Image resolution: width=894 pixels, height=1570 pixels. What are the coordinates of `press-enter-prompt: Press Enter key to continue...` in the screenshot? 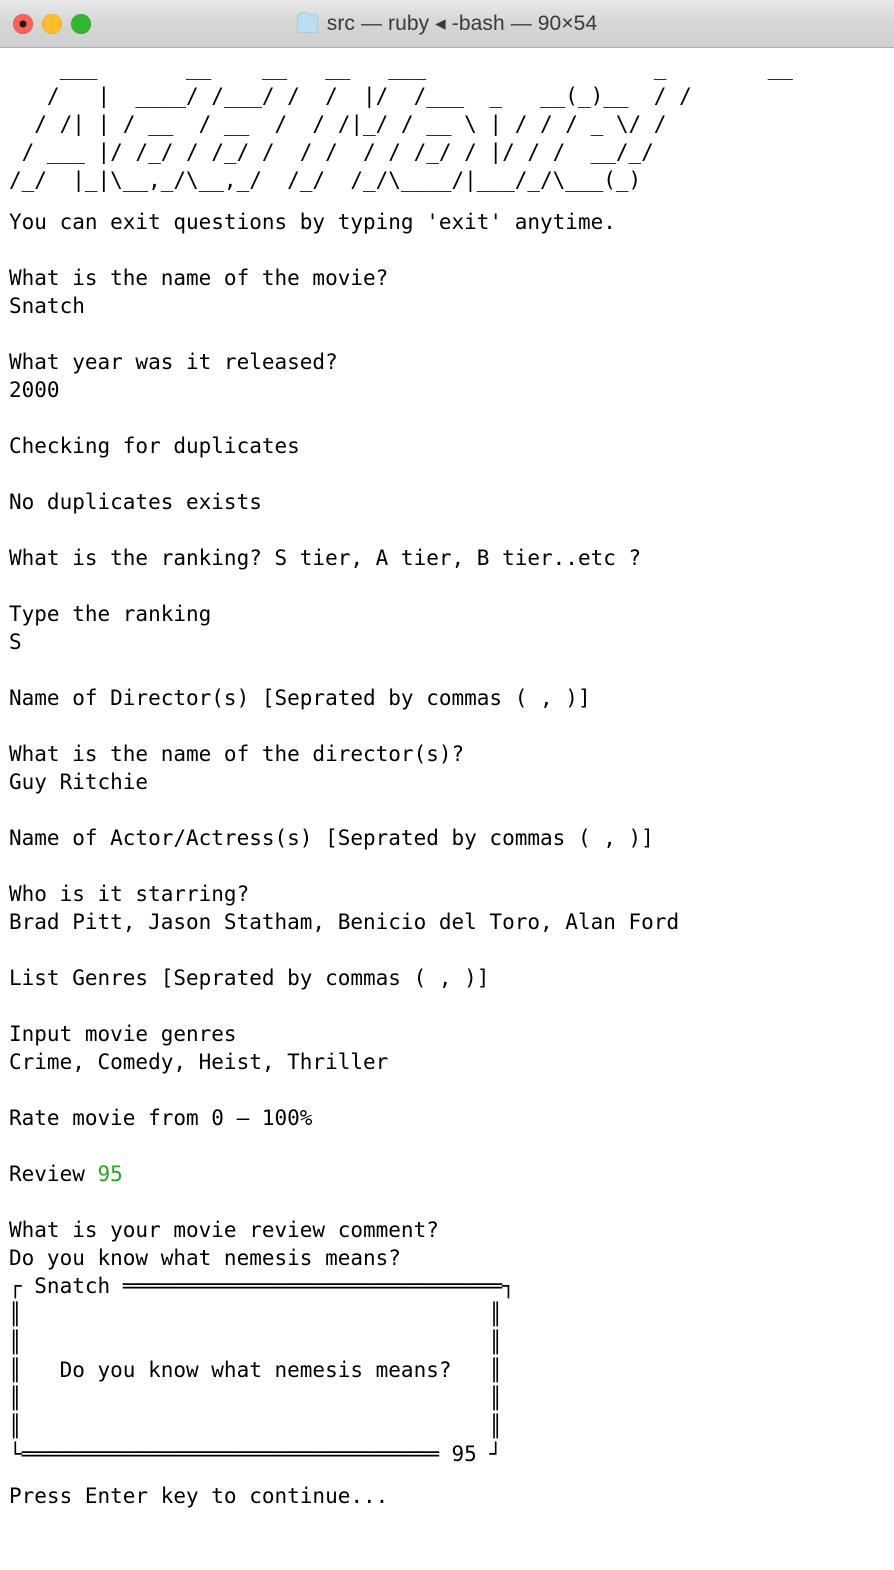 It's located at (199, 1496).